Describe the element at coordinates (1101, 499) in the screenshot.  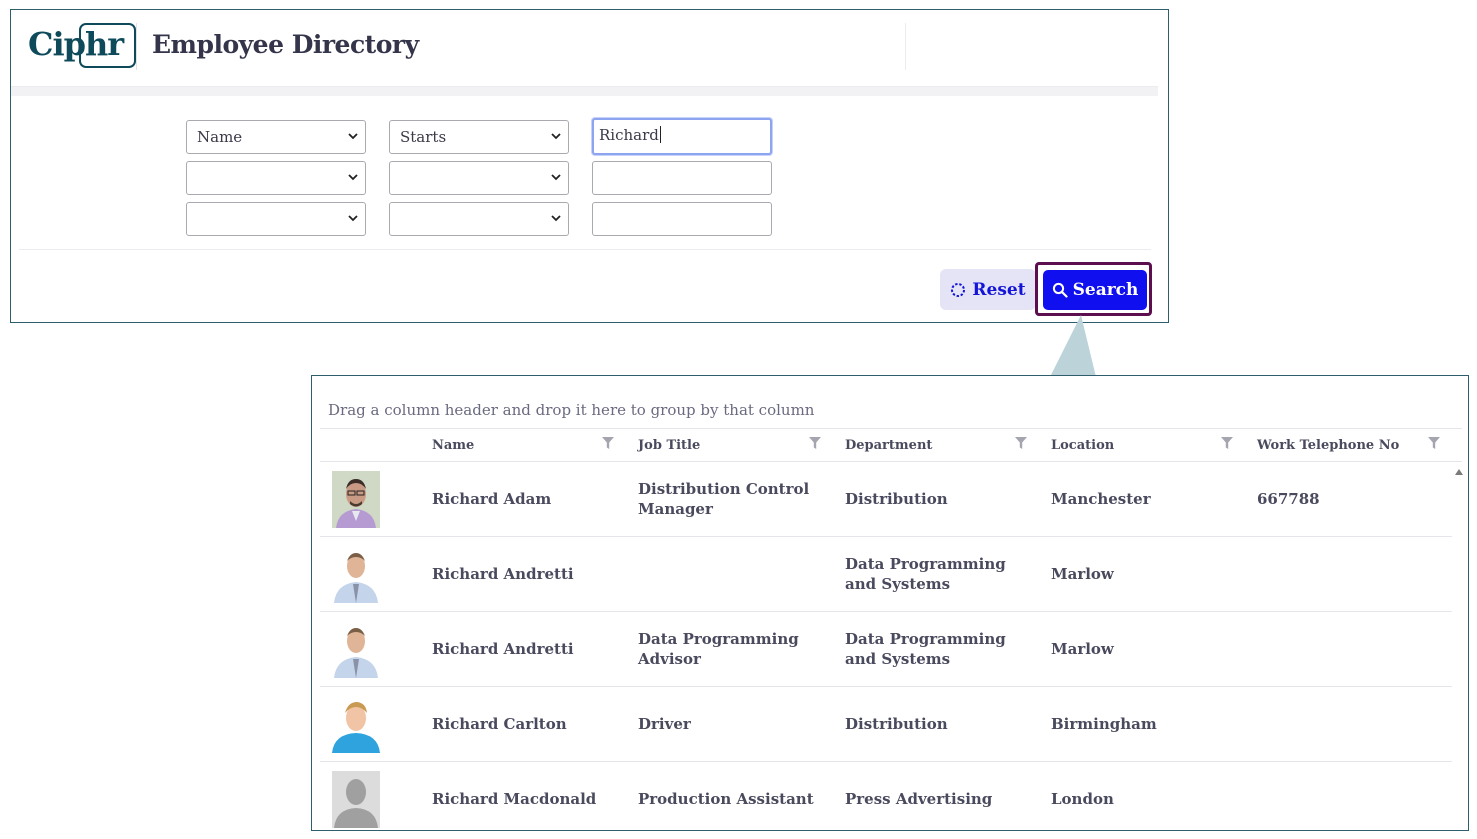
I see `cell-location: Manchester` at that location.